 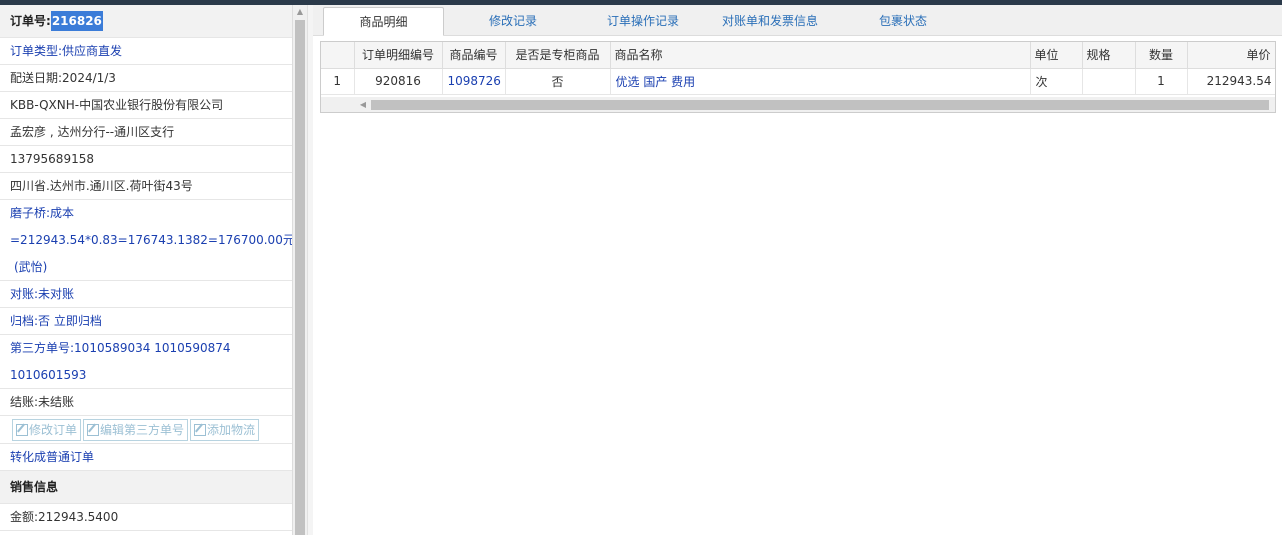 What do you see at coordinates (30, 213) in the screenshot?
I see `cost-label: 磨子桥:` at bounding box center [30, 213].